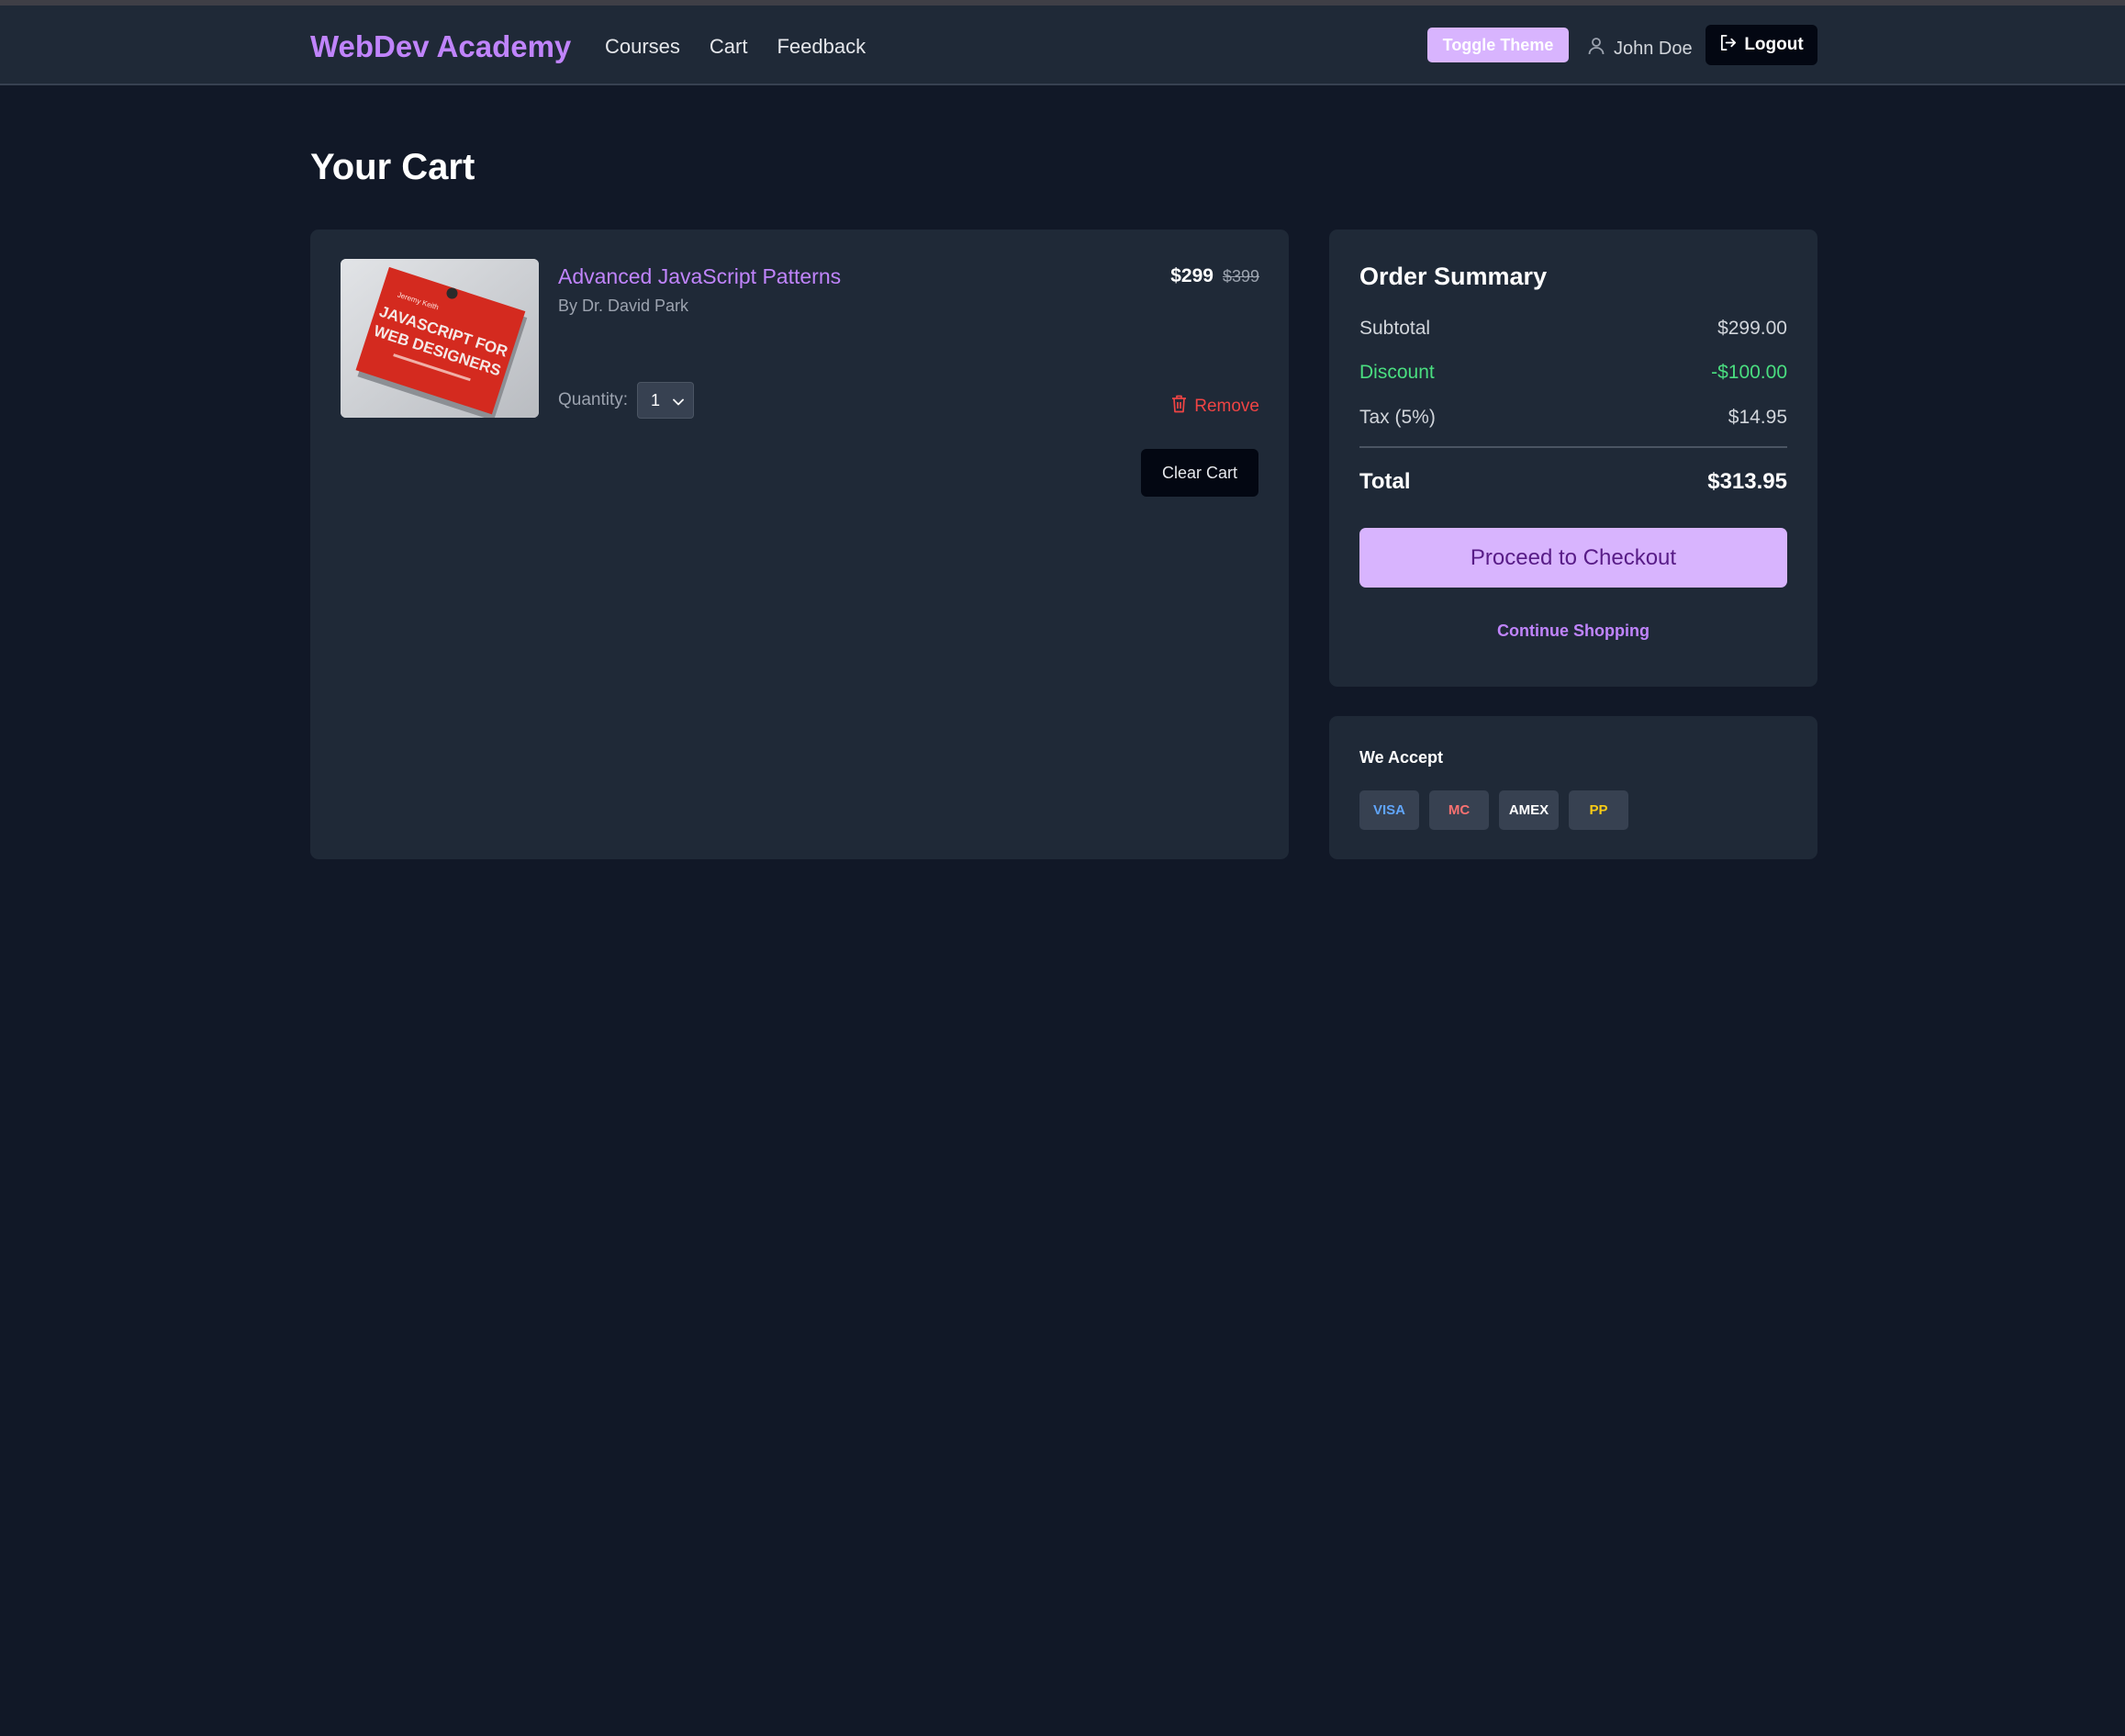 The image size is (2125, 1736). What do you see at coordinates (593, 399) in the screenshot?
I see `quantity-label: Quantity:` at bounding box center [593, 399].